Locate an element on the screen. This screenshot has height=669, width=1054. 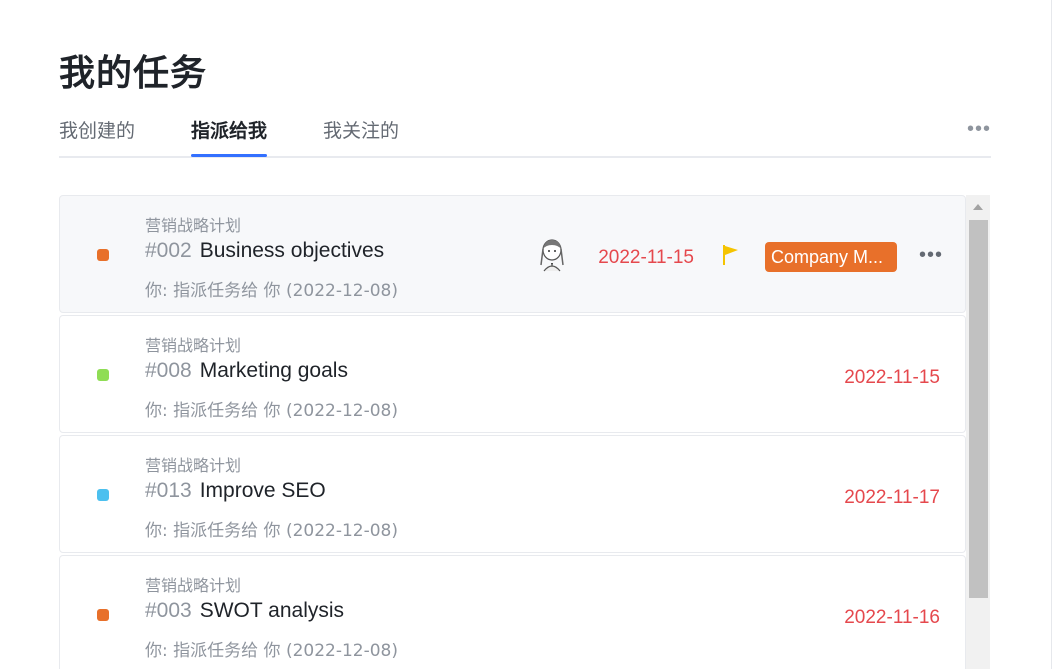
task-due-date: 2022-11-16 is located at coordinates (892, 617).